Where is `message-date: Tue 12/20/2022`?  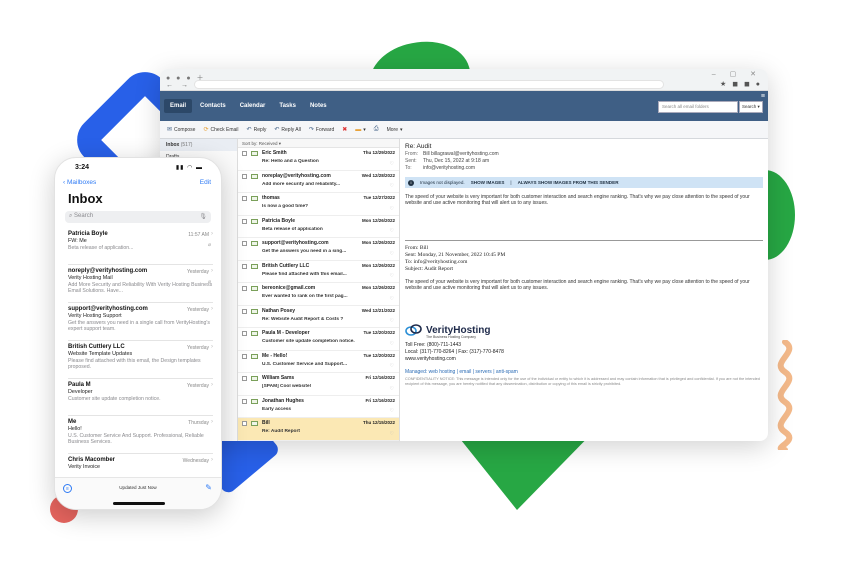 message-date: Tue 12/20/2022 is located at coordinates (379, 355).